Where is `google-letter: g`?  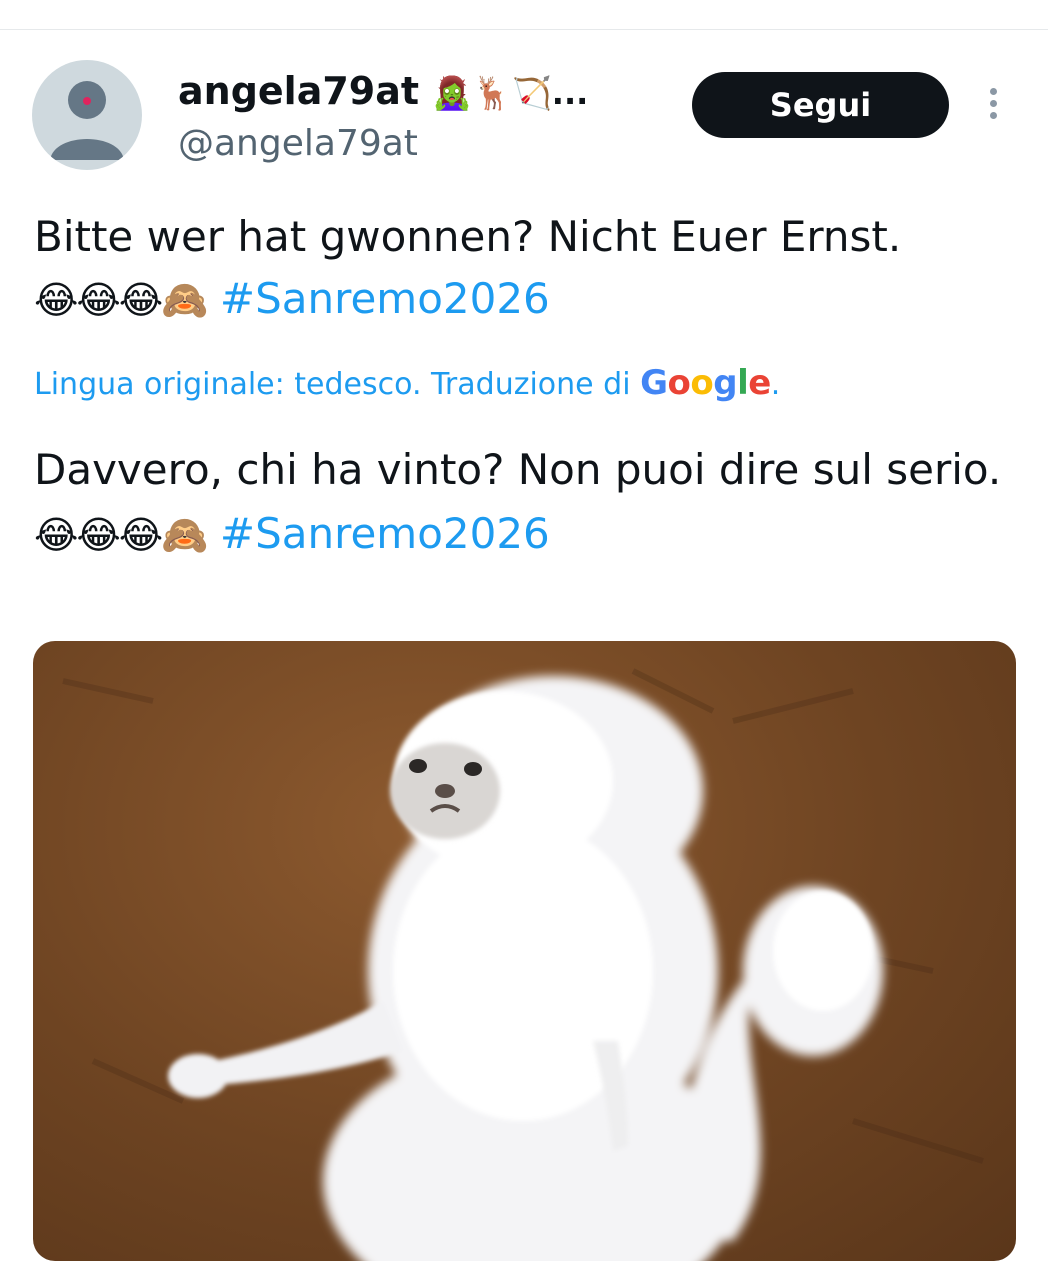 google-letter: g is located at coordinates (725, 383).